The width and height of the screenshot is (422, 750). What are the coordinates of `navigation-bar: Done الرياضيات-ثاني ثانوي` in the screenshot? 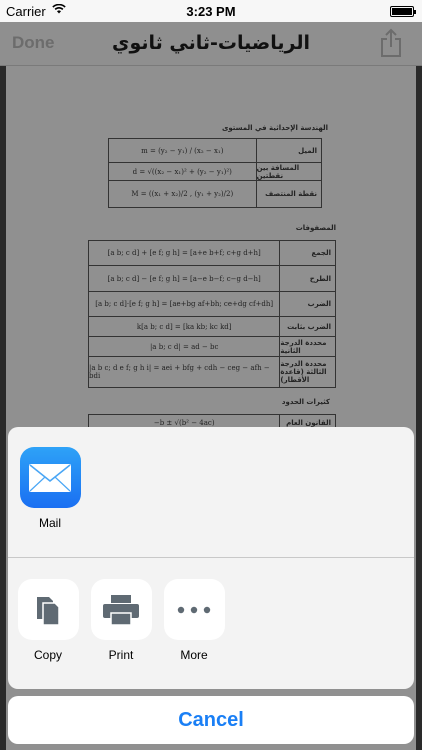 It's located at (211, 44).